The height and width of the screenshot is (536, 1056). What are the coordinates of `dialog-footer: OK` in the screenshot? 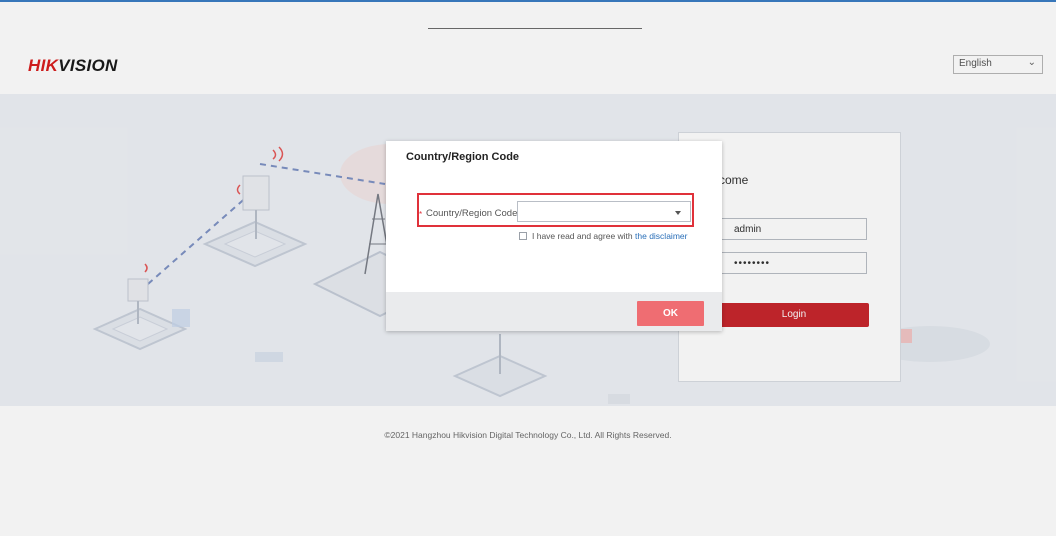 It's located at (554, 311).